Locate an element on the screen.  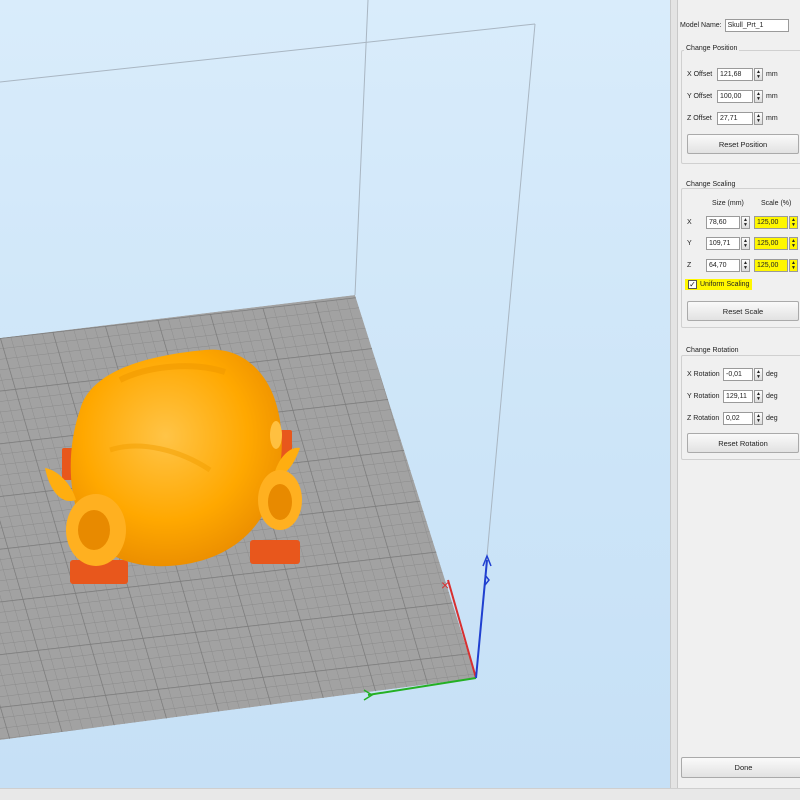
z-rotation-spinner: ▲ ▼ is located at coordinates (758, 418).